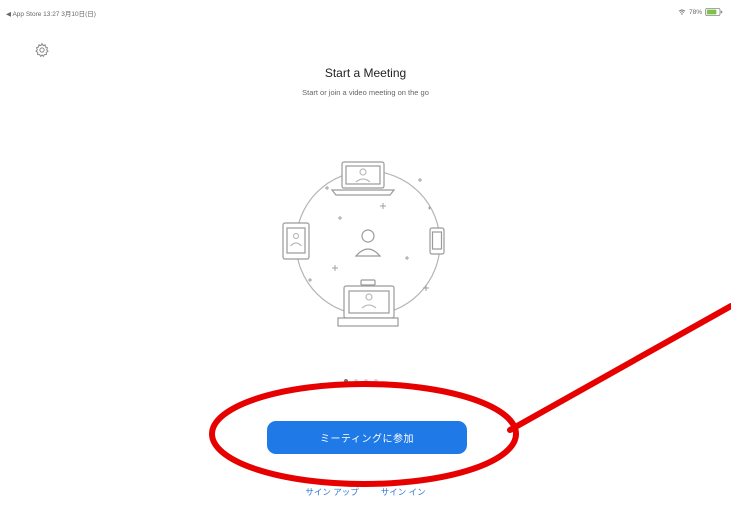  Describe the element at coordinates (619, 368) in the screenshot. I see `annotation-arrow-line` at that location.